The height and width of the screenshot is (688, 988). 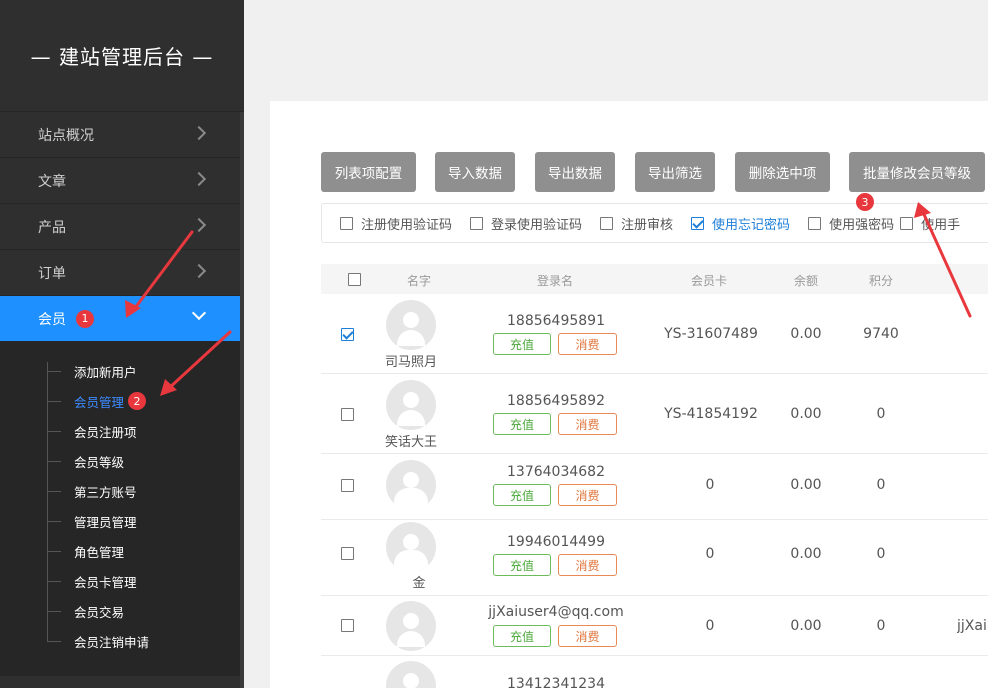 I want to click on option-strong-password: 使用强密码, so click(x=851, y=223).